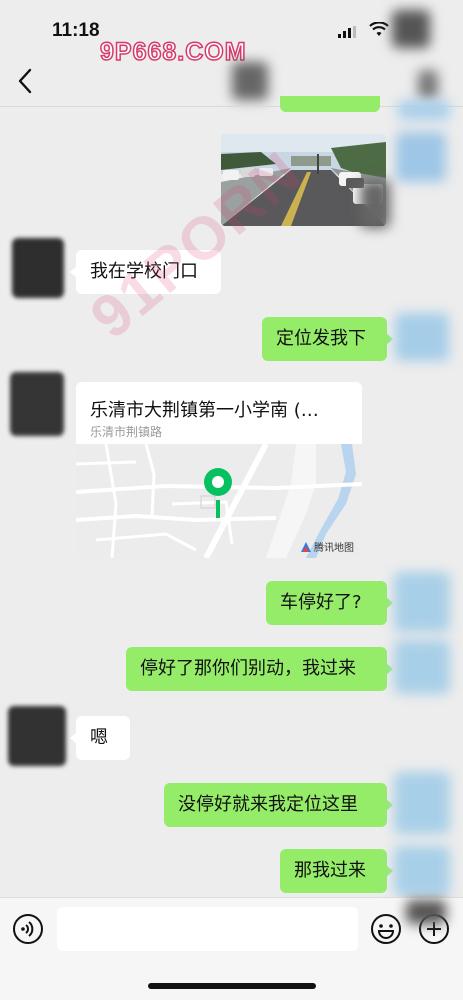 This screenshot has width=463, height=1000. What do you see at coordinates (207, 929) in the screenshot?
I see `message-input` at bounding box center [207, 929].